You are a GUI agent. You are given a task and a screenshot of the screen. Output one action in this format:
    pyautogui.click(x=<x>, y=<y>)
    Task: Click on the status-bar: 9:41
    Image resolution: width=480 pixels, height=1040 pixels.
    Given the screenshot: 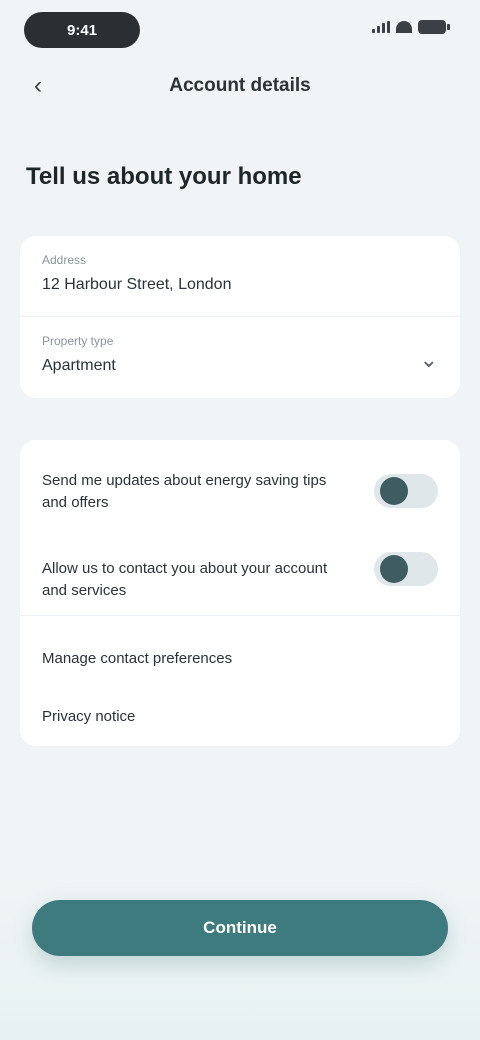 What is the action you would take?
    pyautogui.click(x=240, y=30)
    